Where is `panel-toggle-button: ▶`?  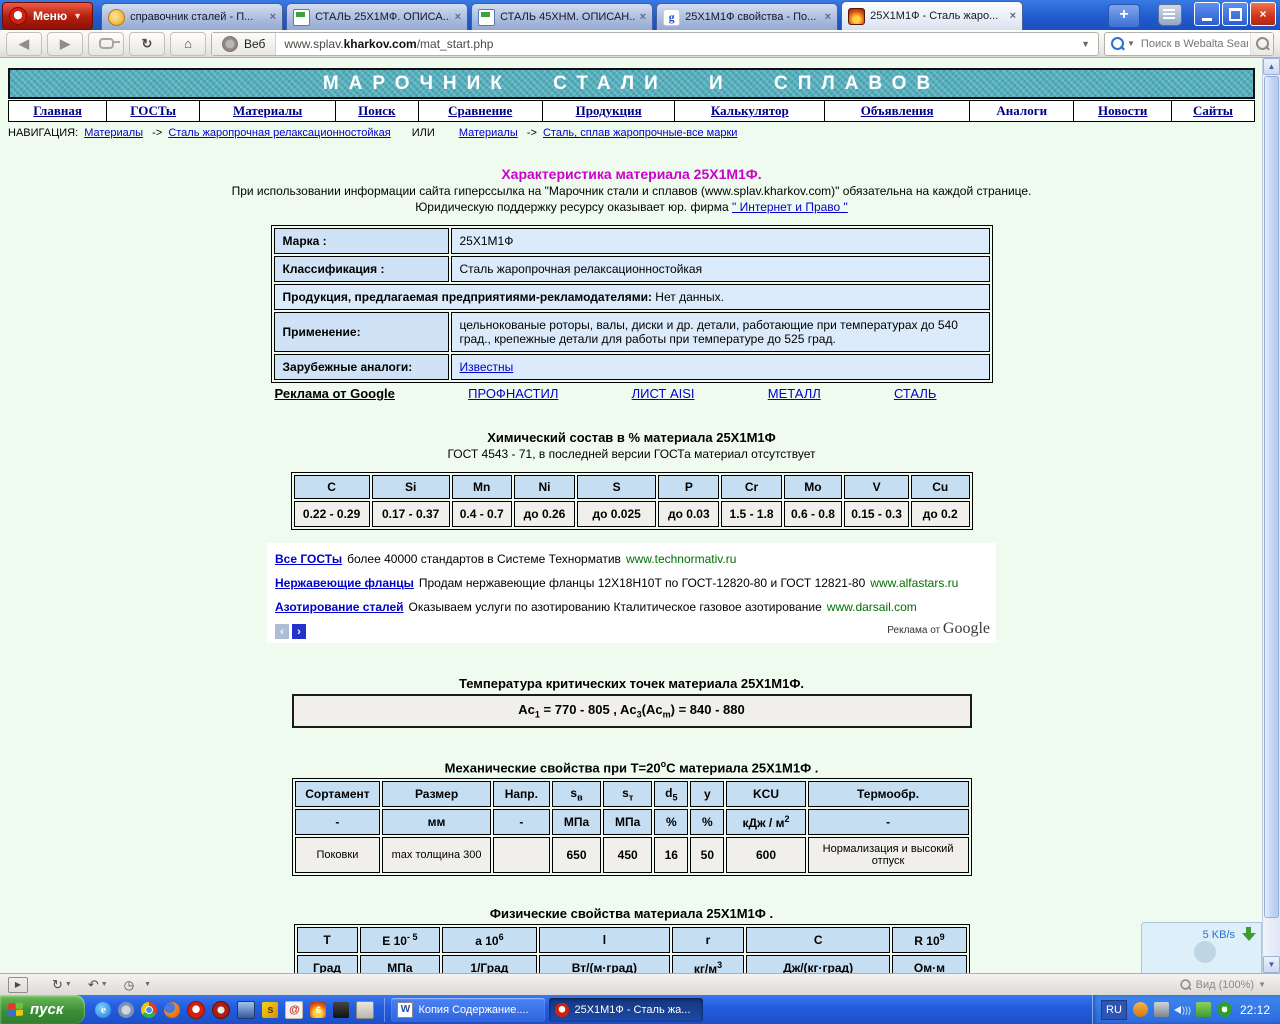 panel-toggle-button: ▶ is located at coordinates (18, 984).